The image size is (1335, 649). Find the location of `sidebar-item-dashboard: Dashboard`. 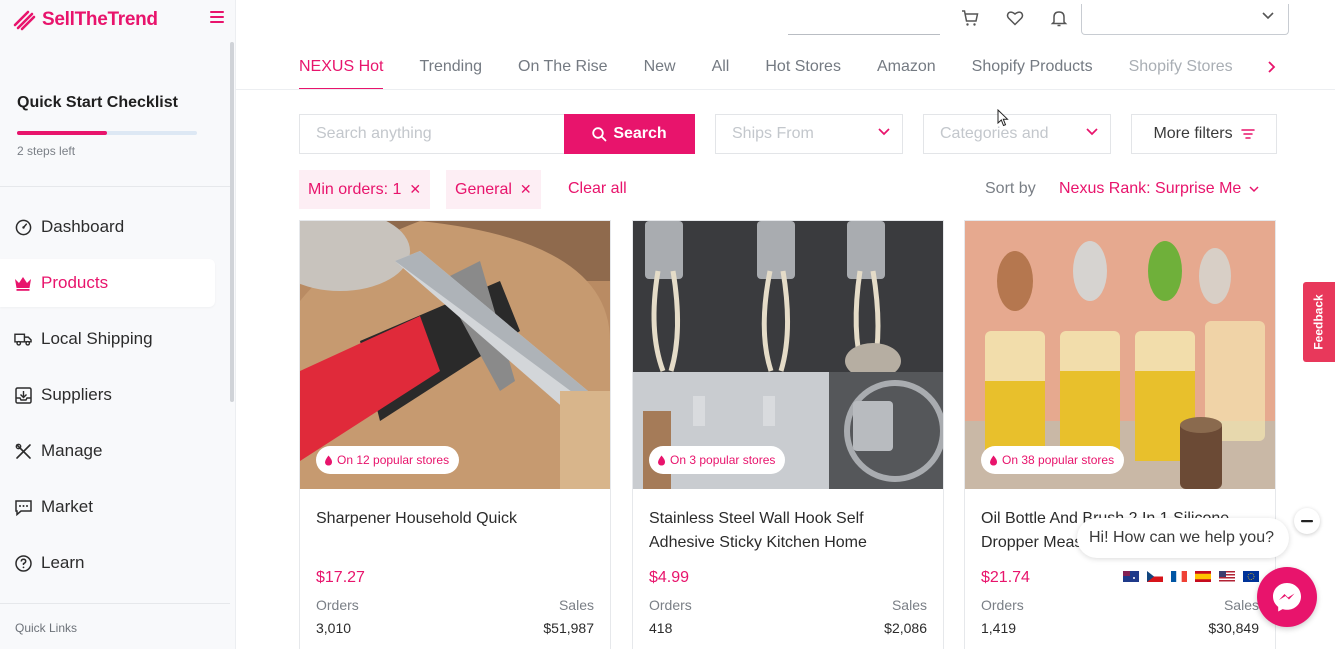

sidebar-item-dashboard: Dashboard is located at coordinates (107, 227).